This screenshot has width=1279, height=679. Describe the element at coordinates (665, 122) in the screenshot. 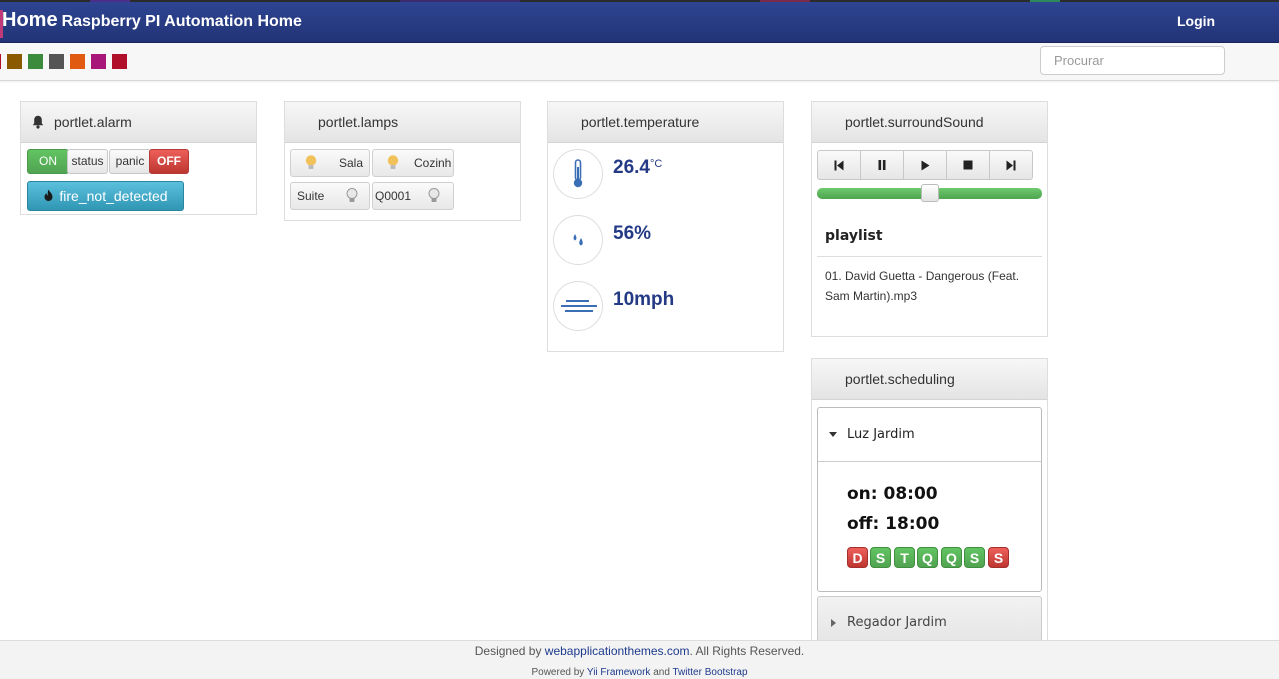

I see `portlet-header: portlet.temperature` at that location.